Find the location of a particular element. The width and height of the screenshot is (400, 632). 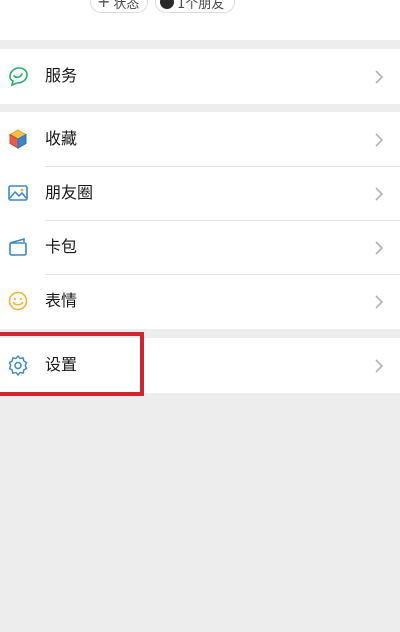

menu-label-services: 服务 is located at coordinates (61, 75).